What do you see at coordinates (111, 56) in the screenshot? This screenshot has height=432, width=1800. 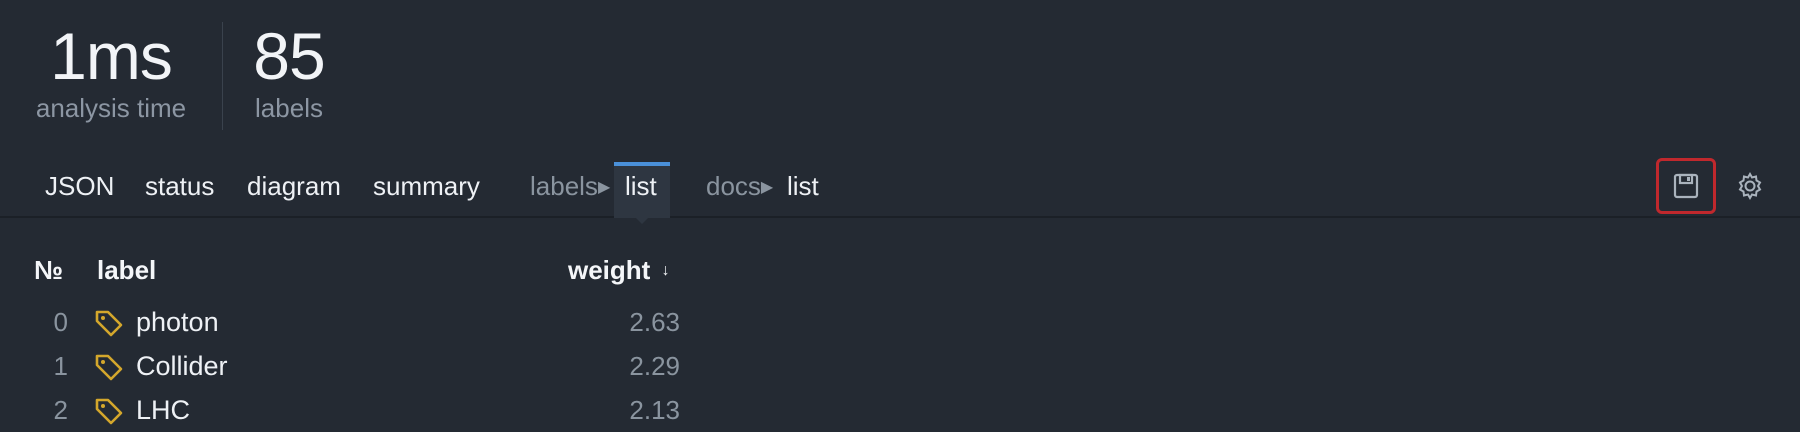 I see `analysis-time-value: 1ms` at bounding box center [111, 56].